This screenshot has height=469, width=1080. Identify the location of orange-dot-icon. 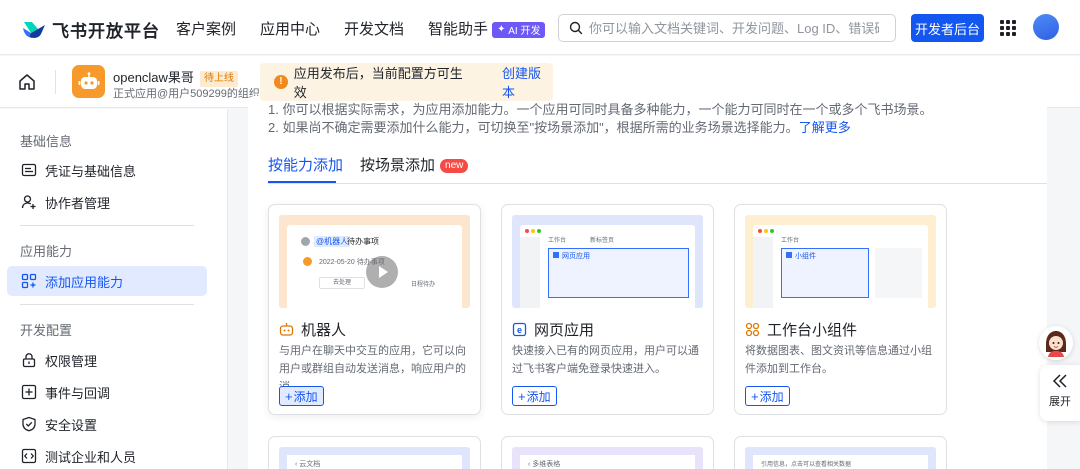
(307, 261).